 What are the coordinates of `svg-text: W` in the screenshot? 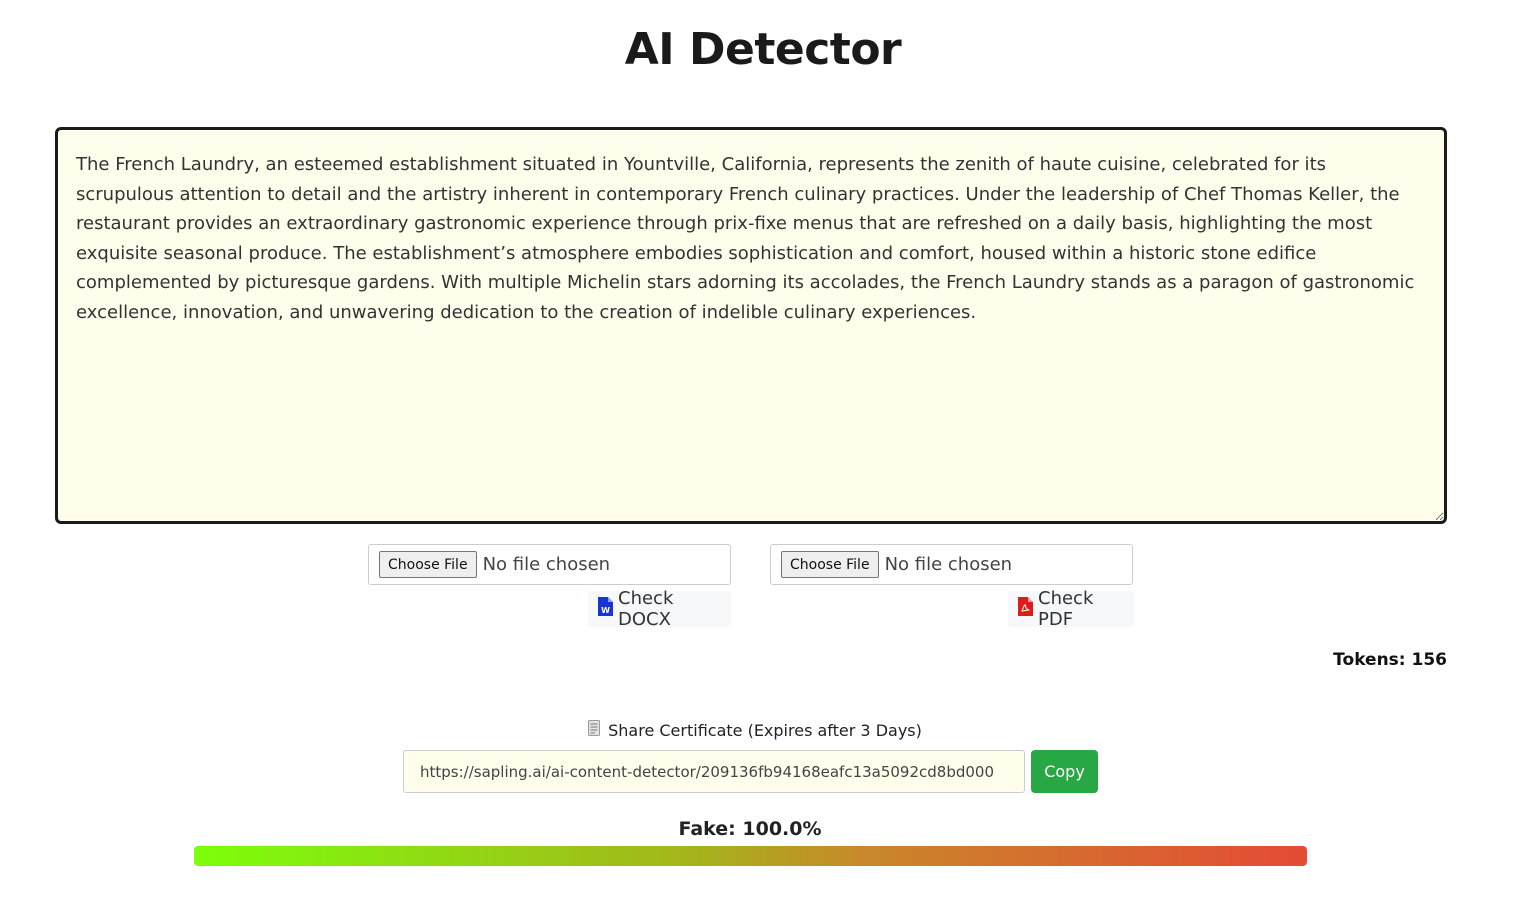 It's located at (605, 610).